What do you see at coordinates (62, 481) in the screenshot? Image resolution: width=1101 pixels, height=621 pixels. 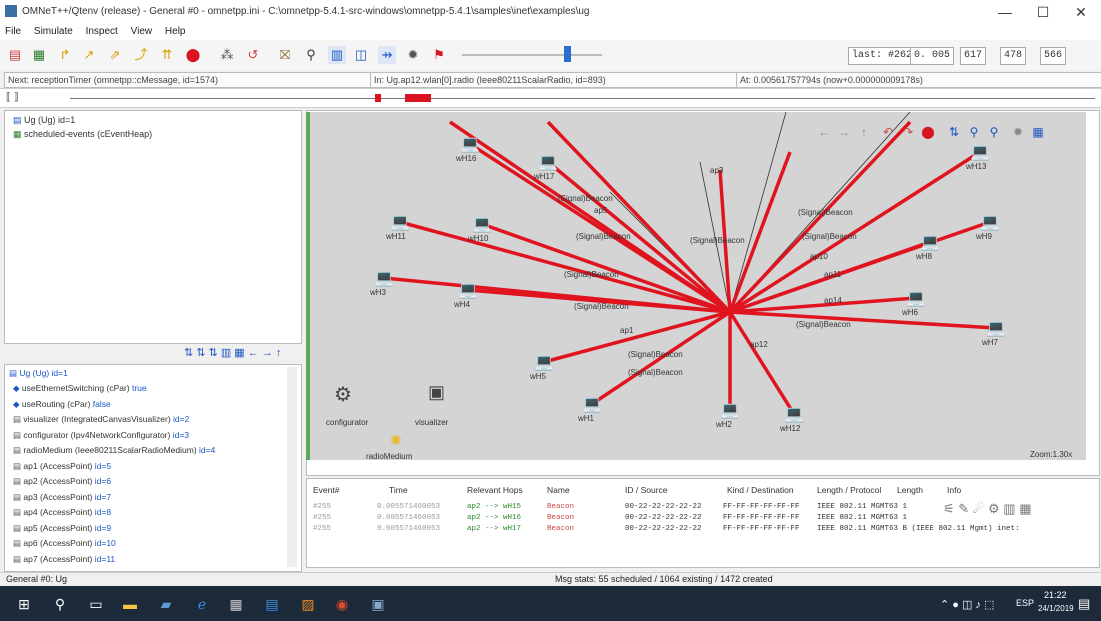 I see `inspector-item: ▤ ap2 (AccessPoint) id=6` at bounding box center [62, 481].